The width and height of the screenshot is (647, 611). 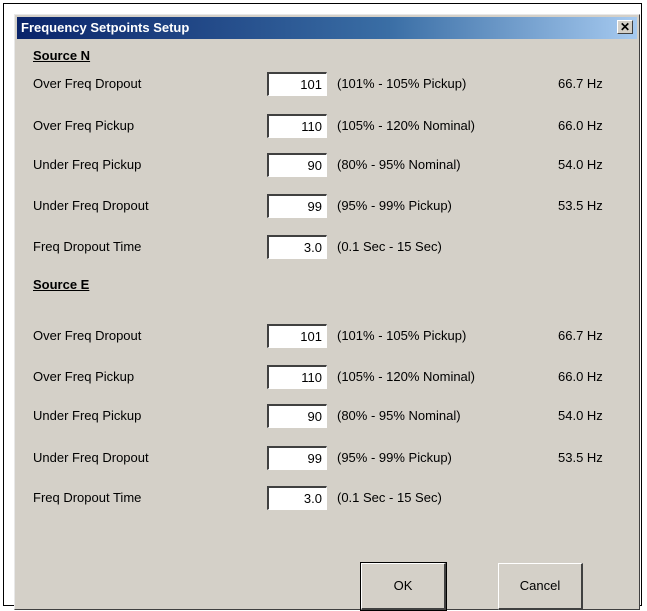 What do you see at coordinates (297, 458) in the screenshot?
I see `under-freq-dropout-e-input: 99` at bounding box center [297, 458].